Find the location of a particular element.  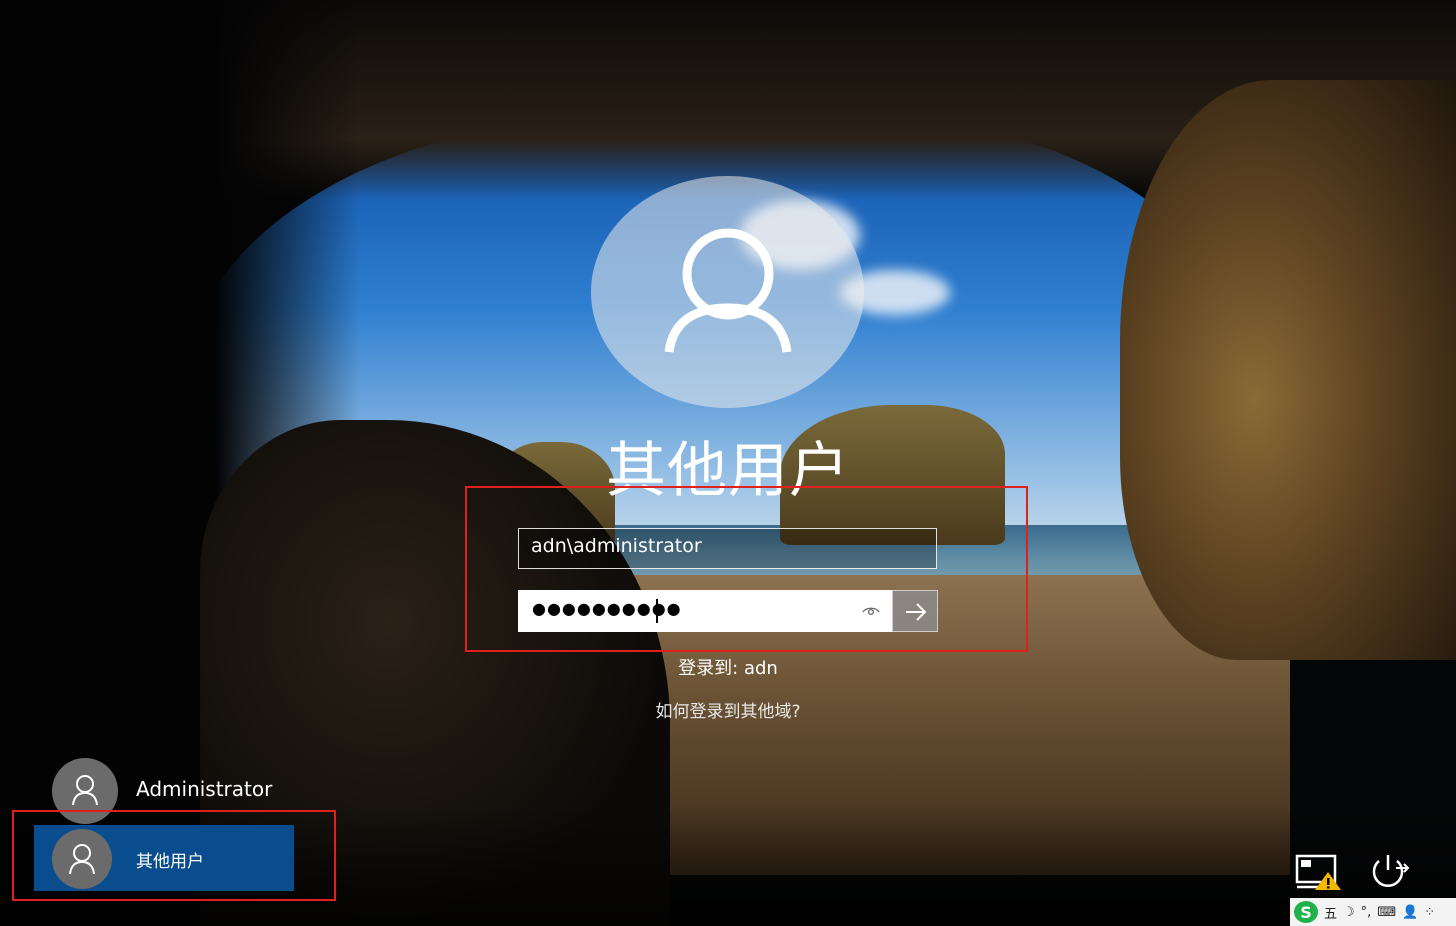

submit-button is located at coordinates (915, 611).